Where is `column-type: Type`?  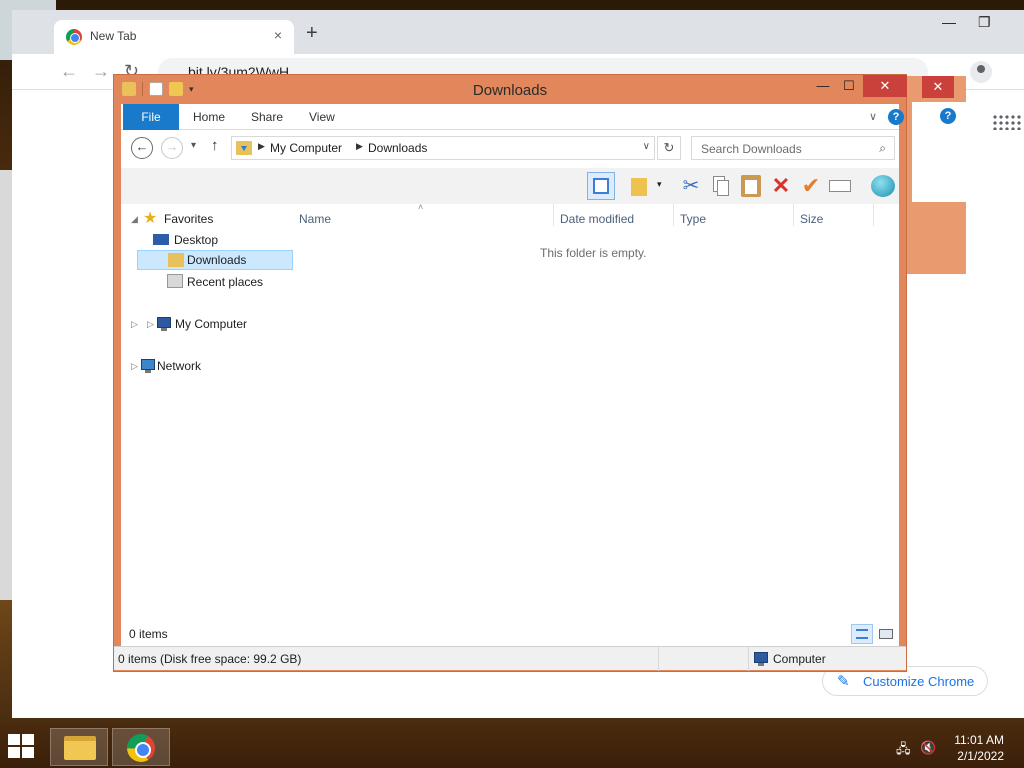
column-type: Type is located at coordinates (693, 219).